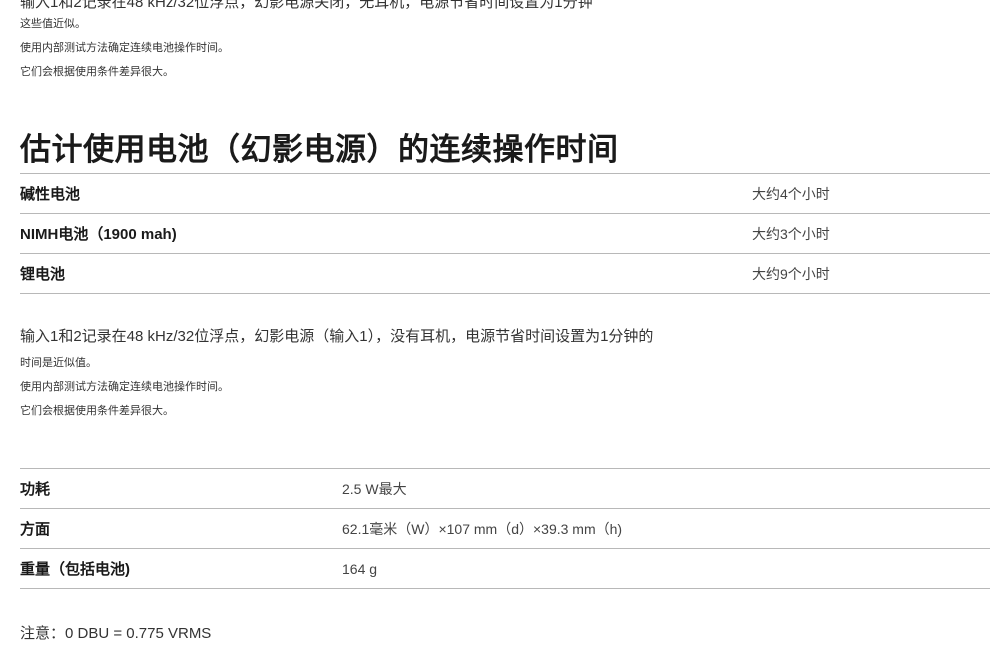 The width and height of the screenshot is (990, 668). What do you see at coordinates (53, 24) in the screenshot?
I see `note-line: 这些值近似。` at bounding box center [53, 24].